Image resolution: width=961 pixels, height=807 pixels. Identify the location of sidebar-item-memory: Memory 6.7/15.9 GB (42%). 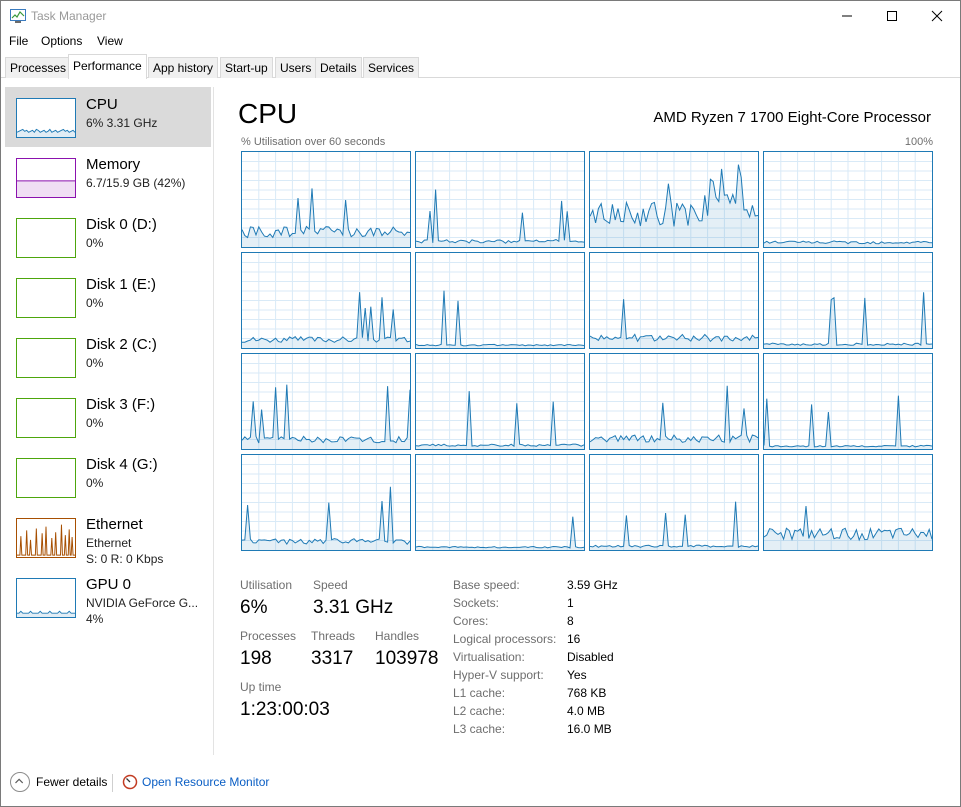
(108, 177).